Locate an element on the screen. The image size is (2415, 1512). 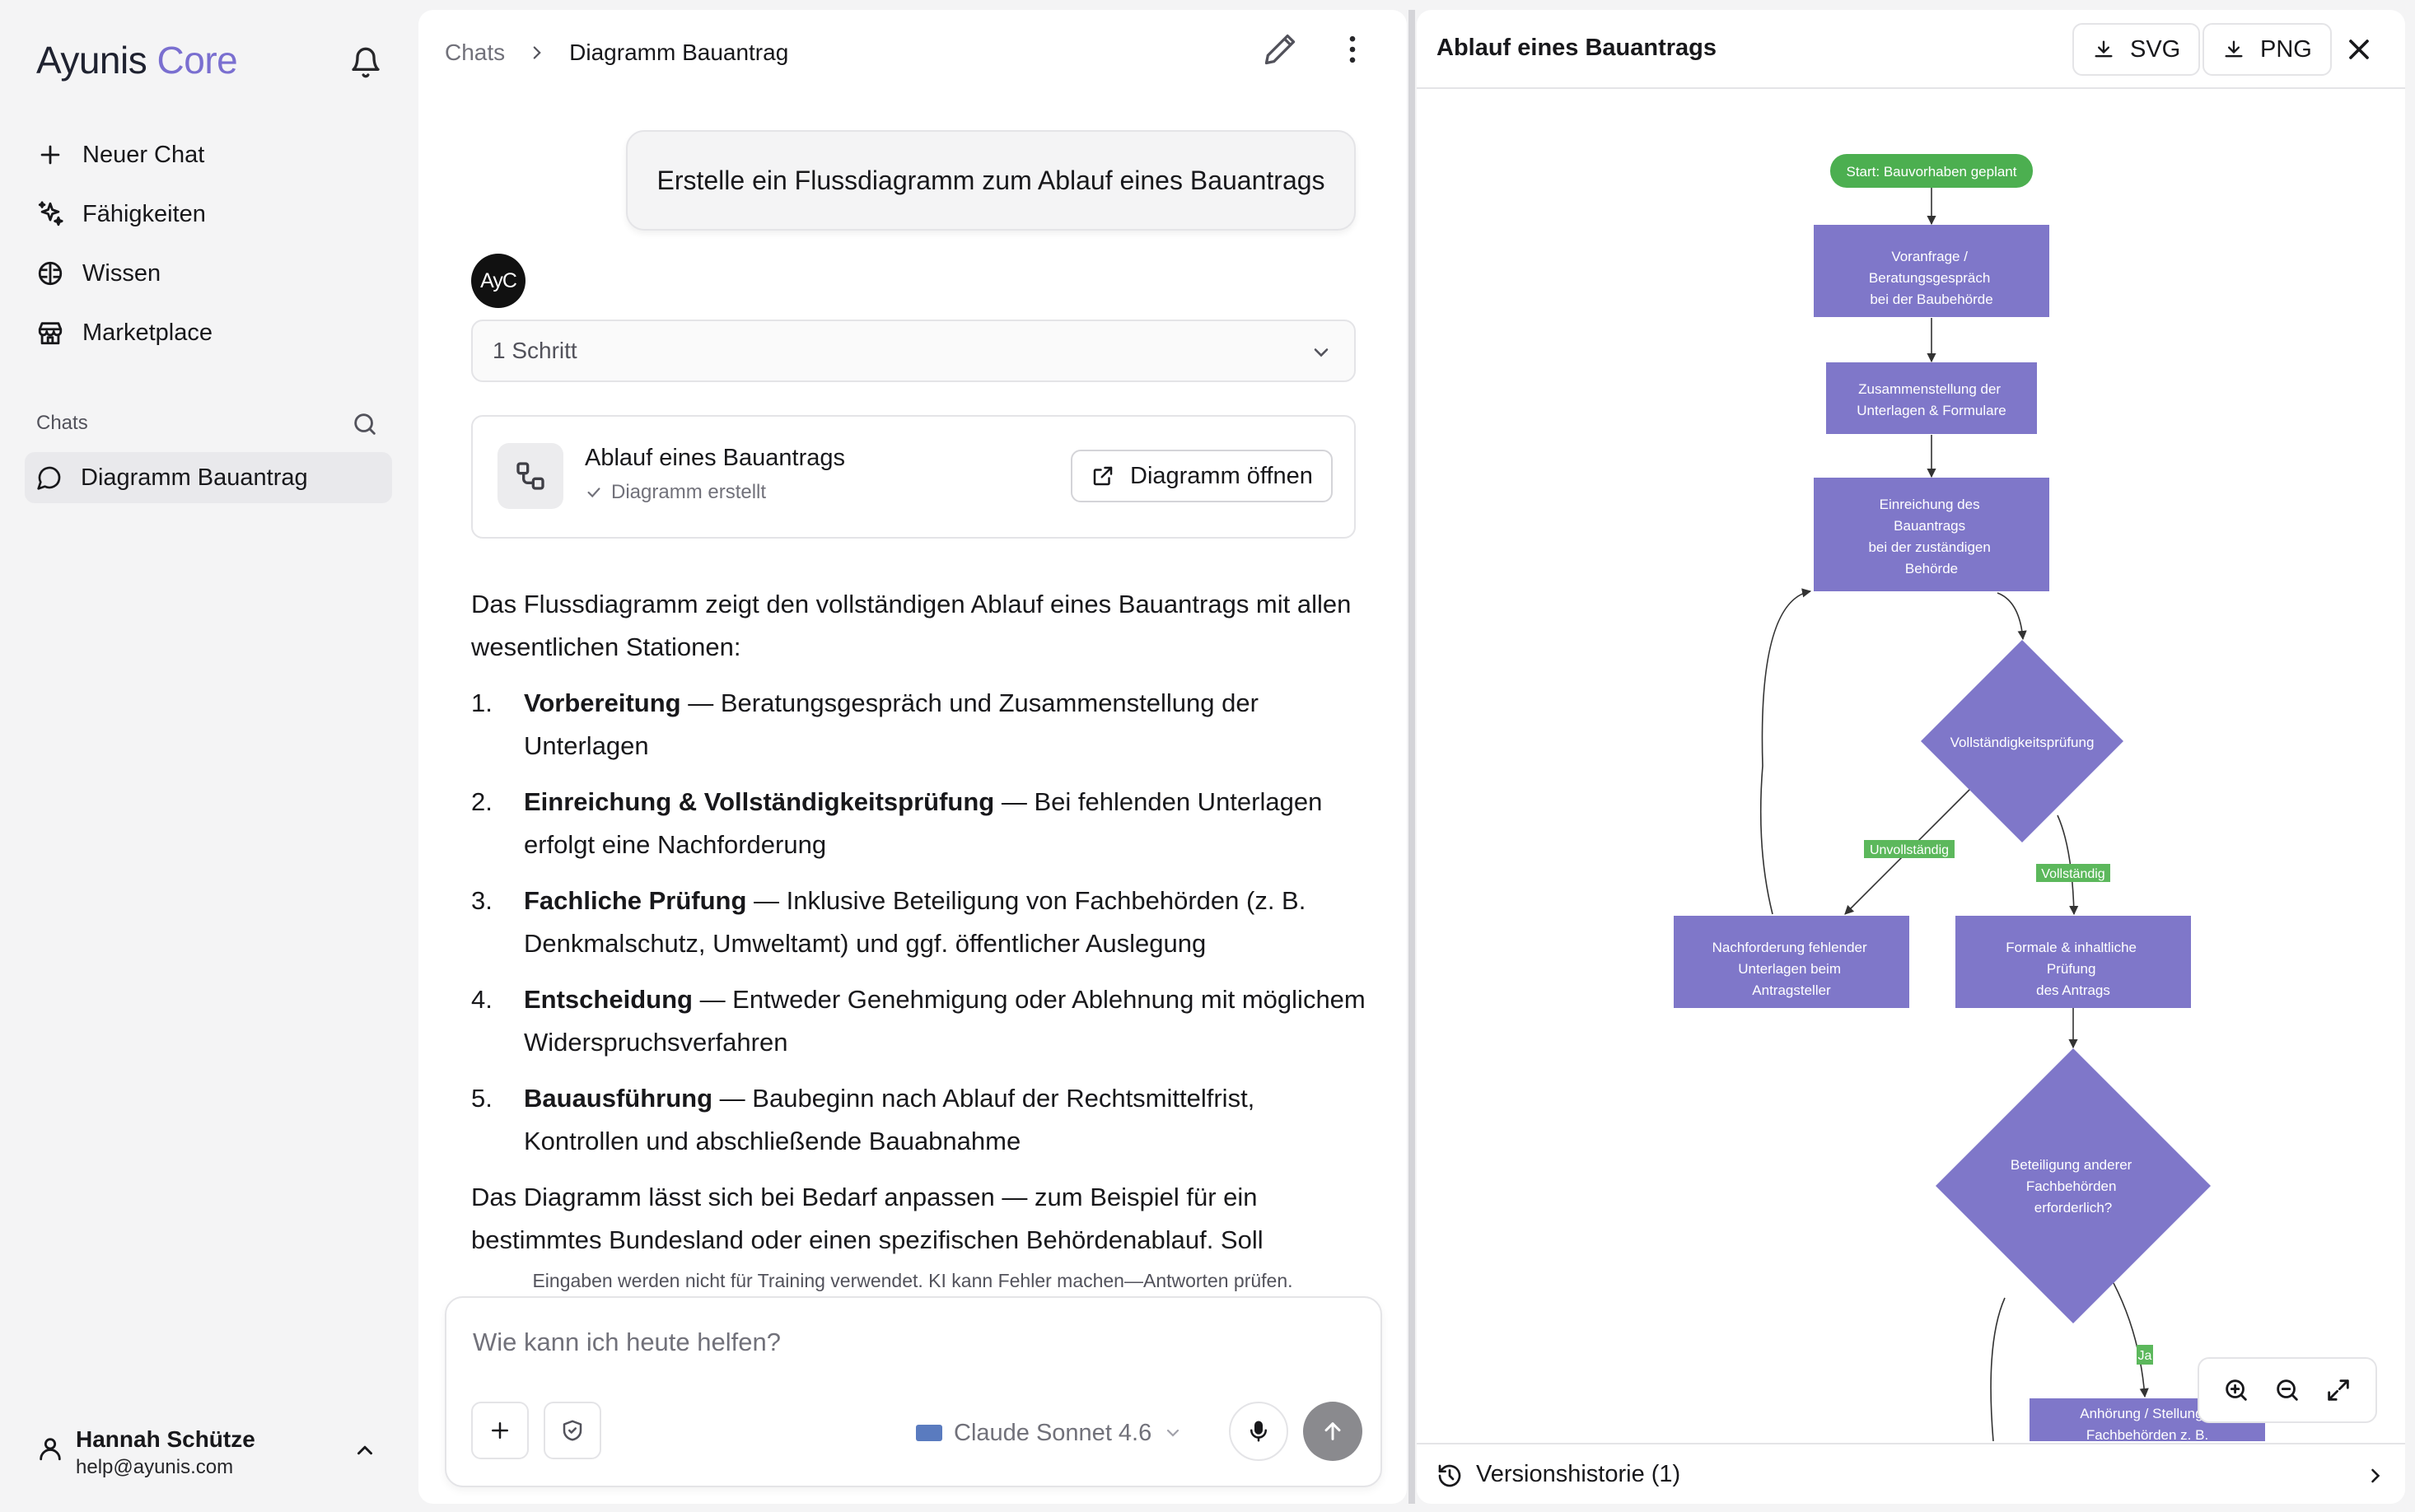
brand-accent: Core is located at coordinates (197, 60).